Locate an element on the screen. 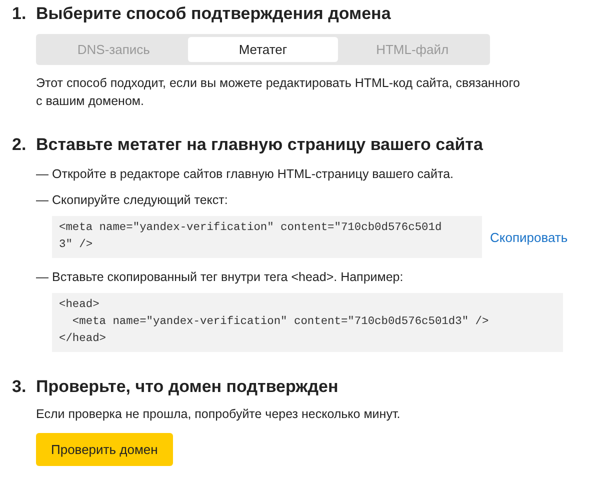 This screenshot has height=480, width=600. step-title: Выберите способ подтверждения домена is located at coordinates (213, 14).